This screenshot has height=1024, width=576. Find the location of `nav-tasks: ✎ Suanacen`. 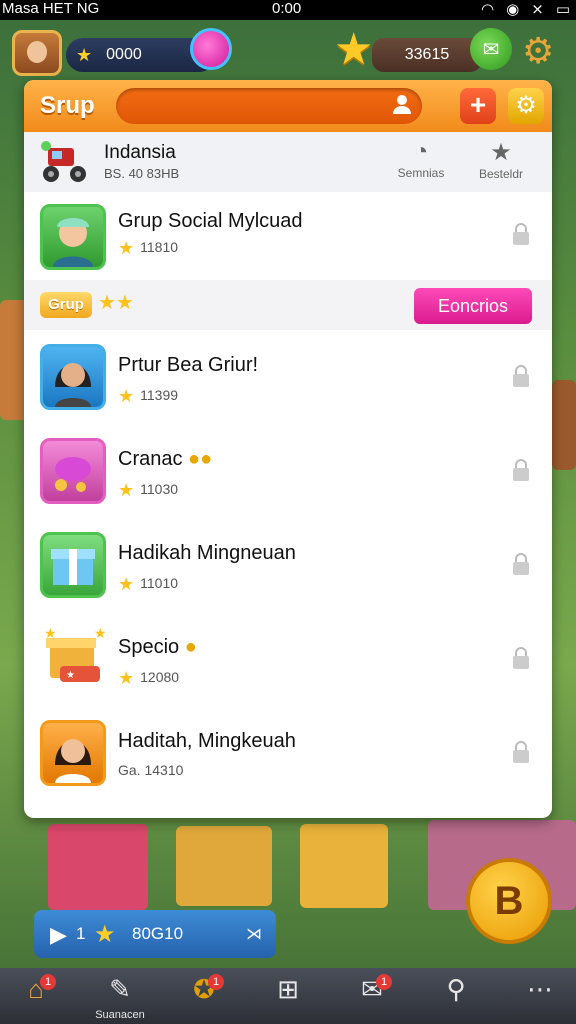

nav-tasks: ✎ Suanacen is located at coordinates (120, 998).